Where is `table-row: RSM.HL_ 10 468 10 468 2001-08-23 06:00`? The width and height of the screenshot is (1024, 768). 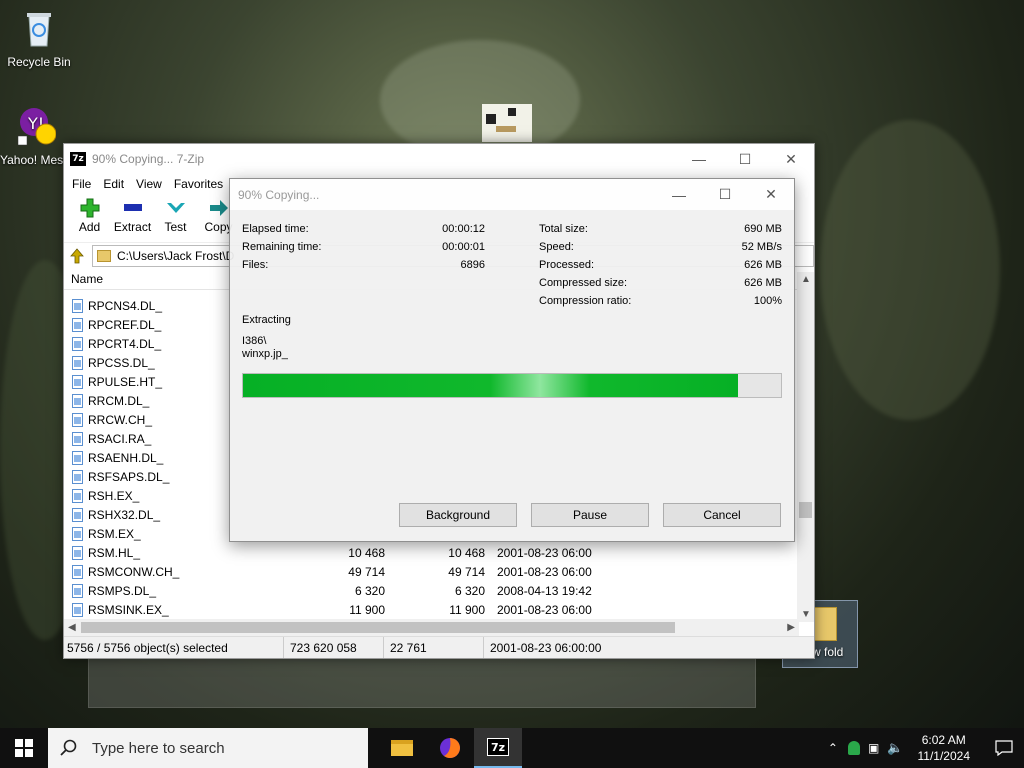 table-row: RSM.HL_ 10 468 10 468 2001-08-23 06:00 is located at coordinates (431, 552).